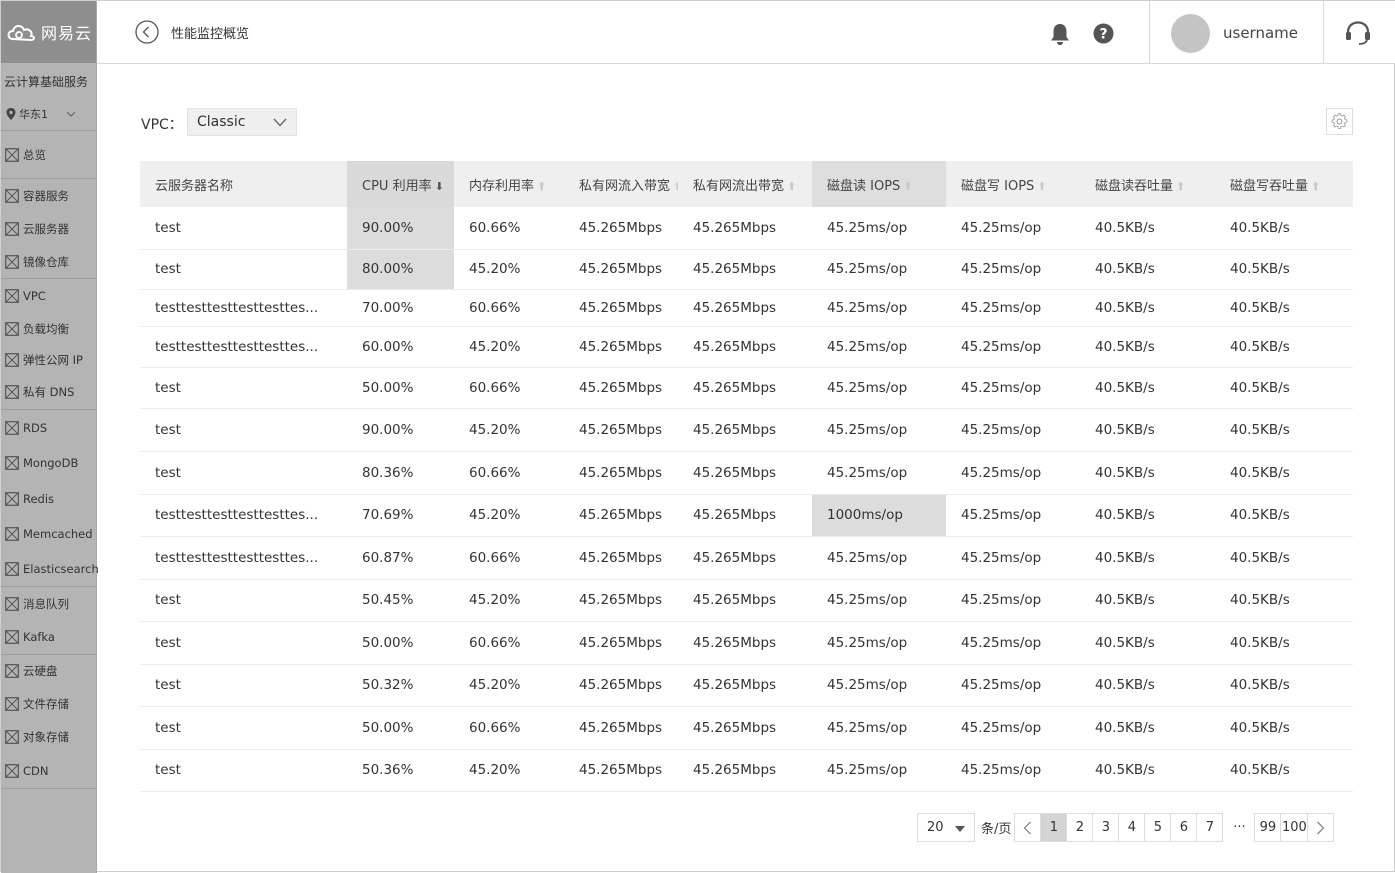  What do you see at coordinates (48, 359) in the screenshot?
I see `sidebar-item: 弹性公网 IP` at bounding box center [48, 359].